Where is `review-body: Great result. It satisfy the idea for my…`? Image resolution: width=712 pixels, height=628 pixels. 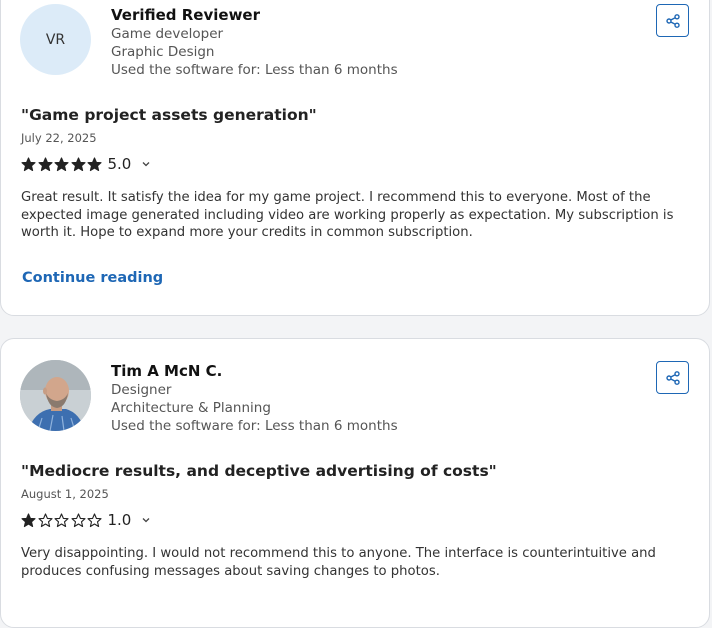
review-body: Great result. It satisfy the idea for my… is located at coordinates (347, 215).